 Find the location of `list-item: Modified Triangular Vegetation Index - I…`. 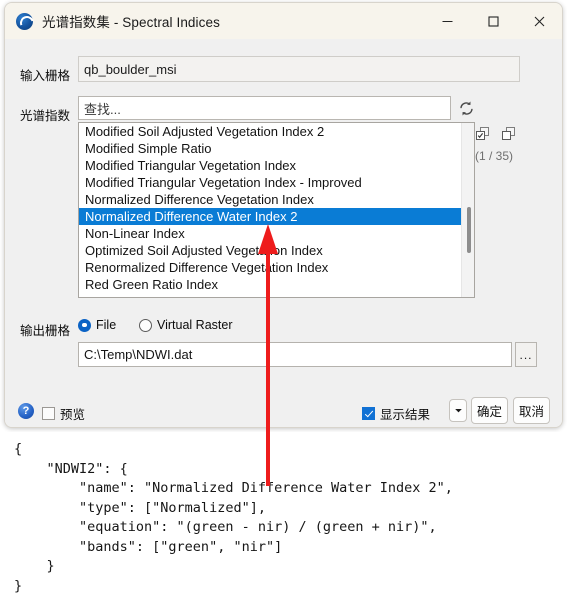

list-item: Modified Triangular Vegetation Index - I… is located at coordinates (270, 182).